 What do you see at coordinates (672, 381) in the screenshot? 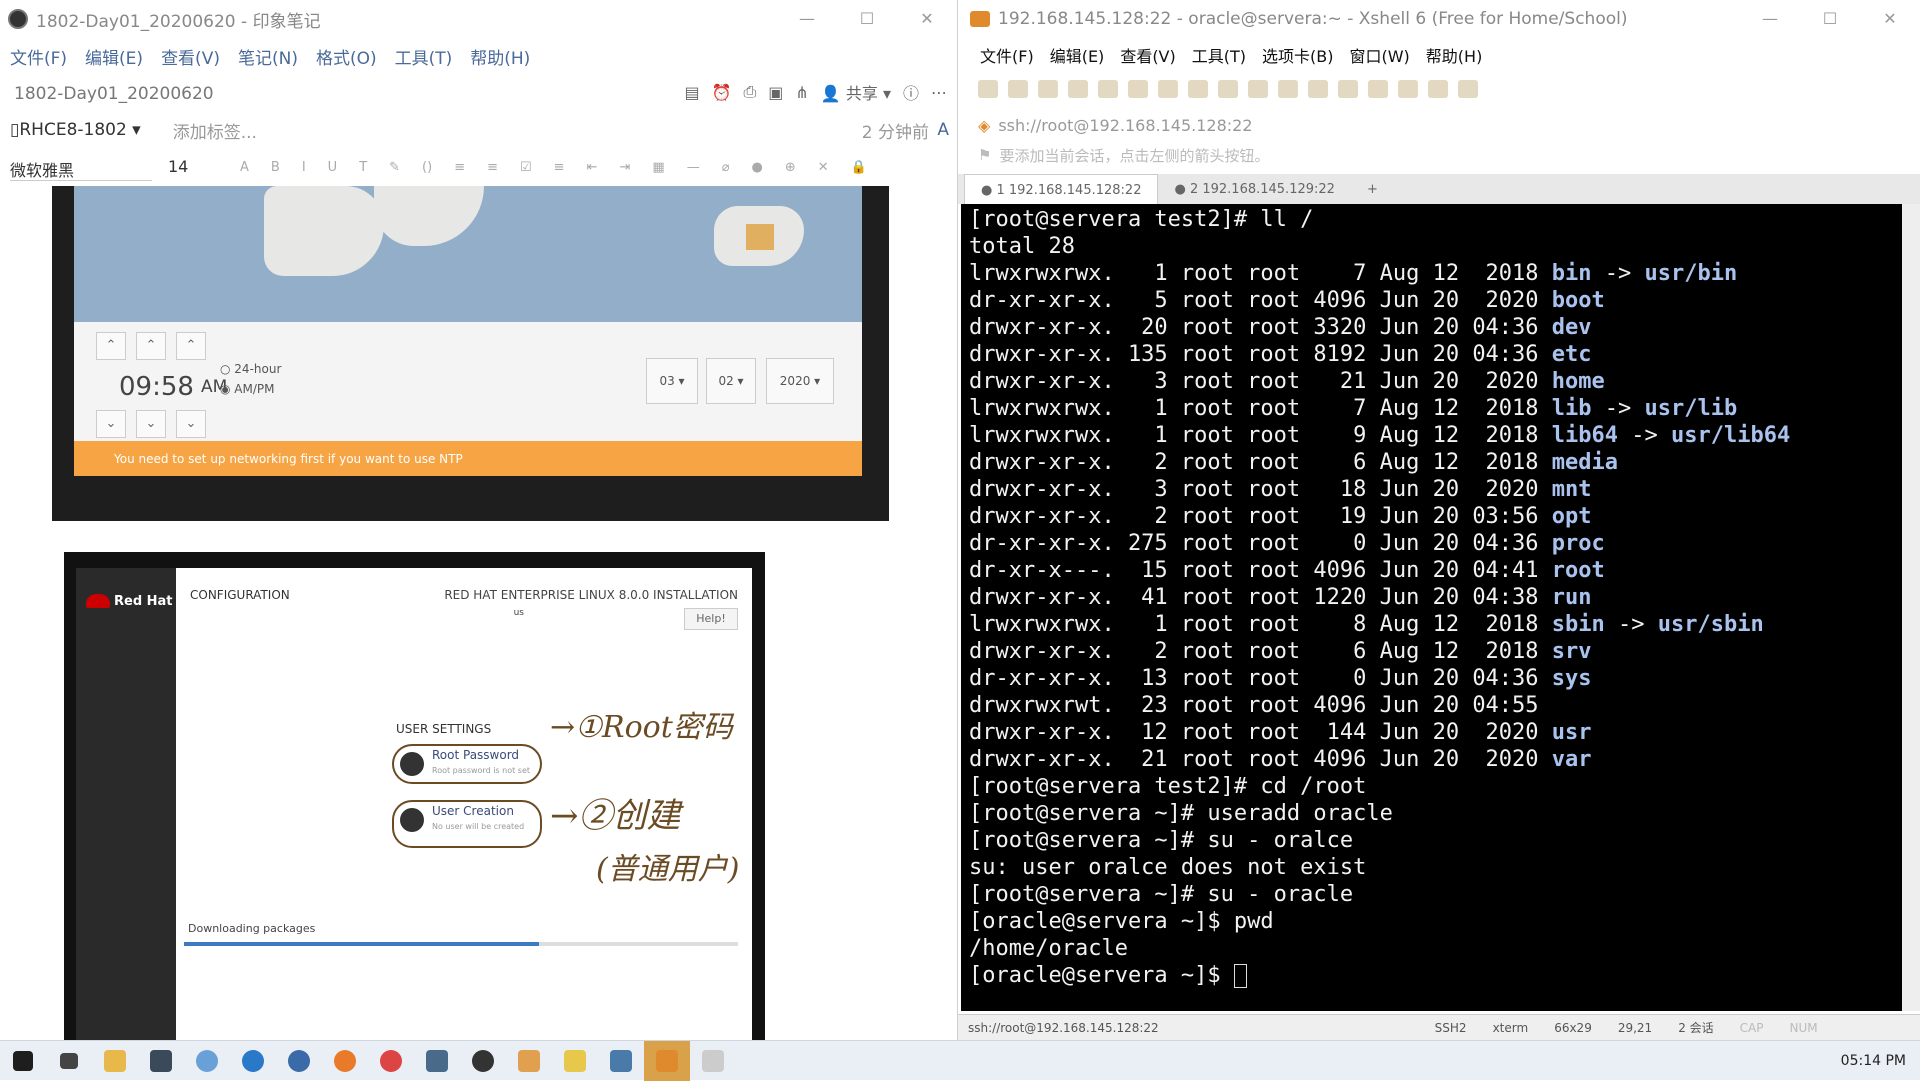
I see `month-select: 03 ▾` at bounding box center [672, 381].